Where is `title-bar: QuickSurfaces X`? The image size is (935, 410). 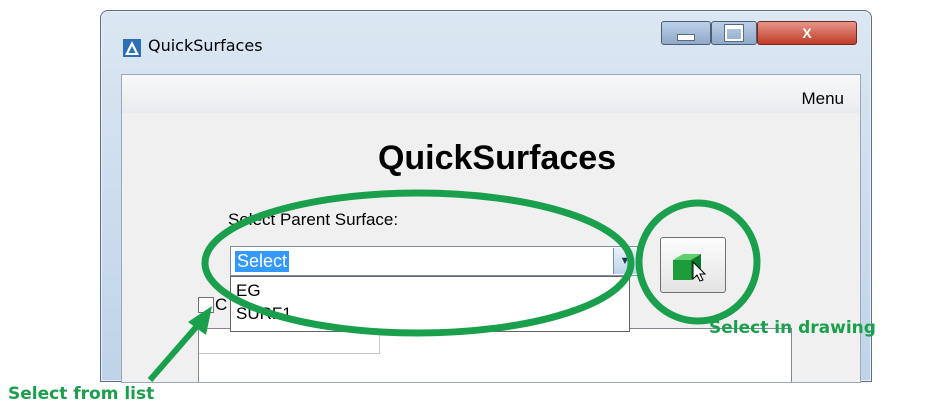
title-bar: QuickSurfaces X is located at coordinates (486, 41).